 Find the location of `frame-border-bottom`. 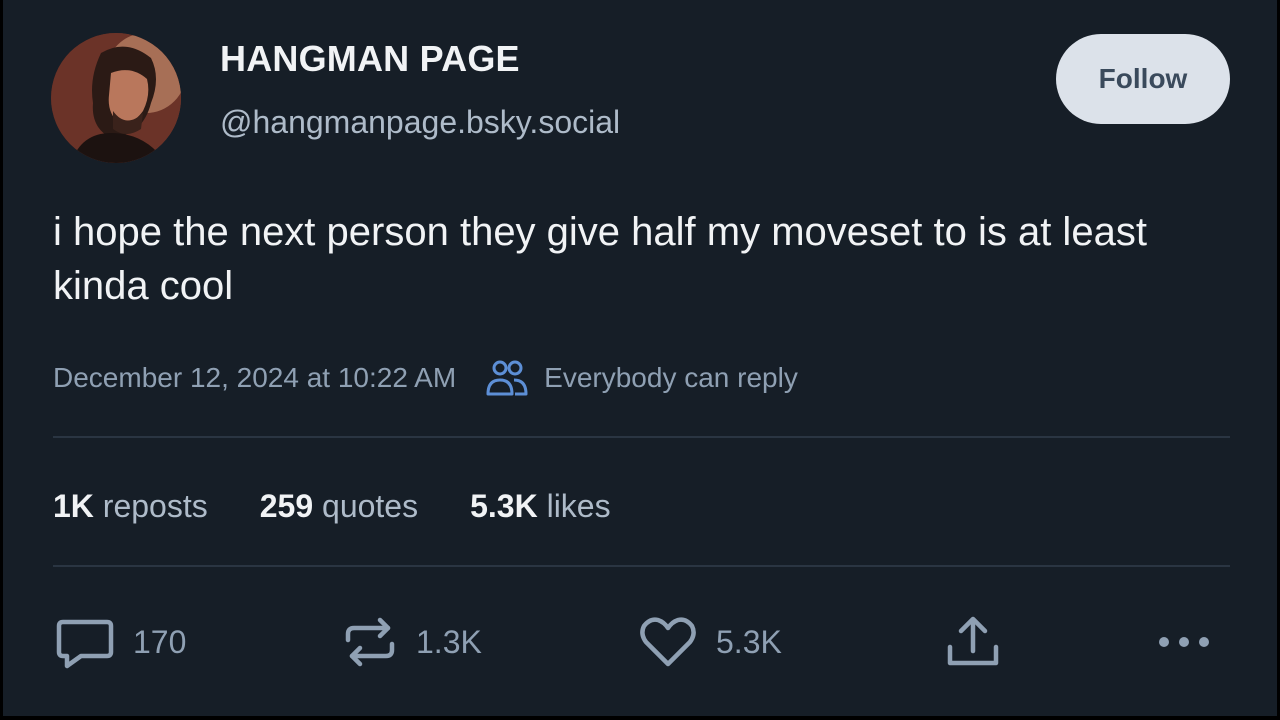

frame-border-bottom is located at coordinates (640, 718).